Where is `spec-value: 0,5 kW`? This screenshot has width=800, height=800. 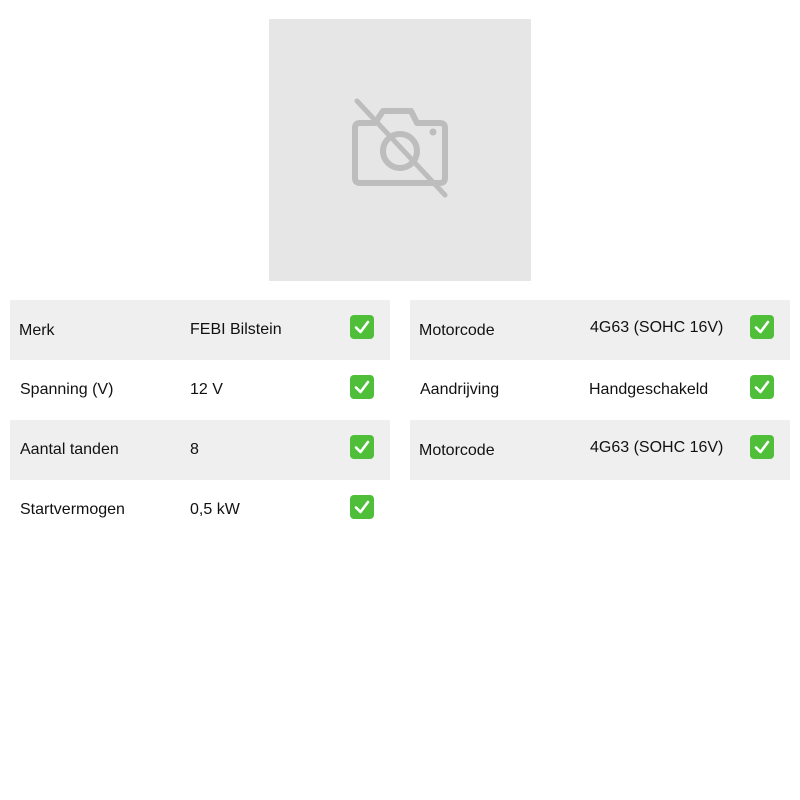 spec-value: 0,5 kW is located at coordinates (215, 509).